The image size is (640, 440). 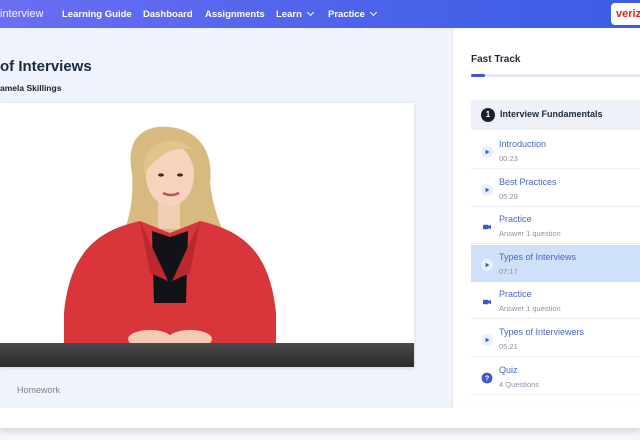 What do you see at coordinates (46, 66) in the screenshot?
I see `page-title: of Interviews` at bounding box center [46, 66].